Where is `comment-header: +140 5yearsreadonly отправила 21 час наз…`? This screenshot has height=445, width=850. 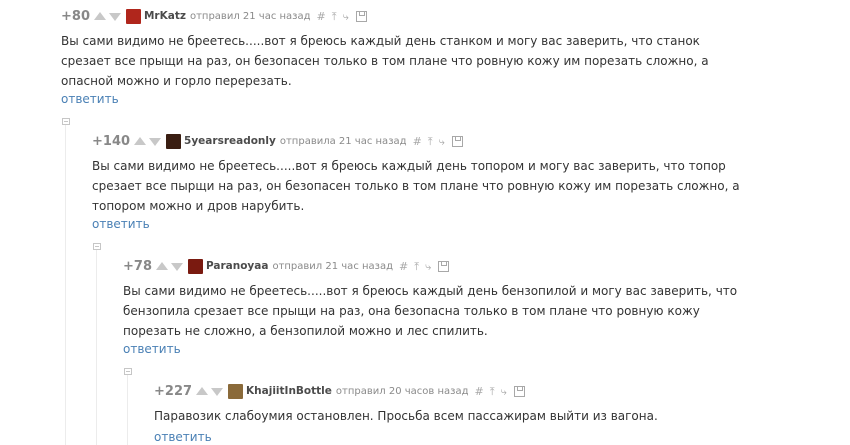
comment-header: +140 5yearsreadonly отправила 21 час наз… is located at coordinates (277, 141).